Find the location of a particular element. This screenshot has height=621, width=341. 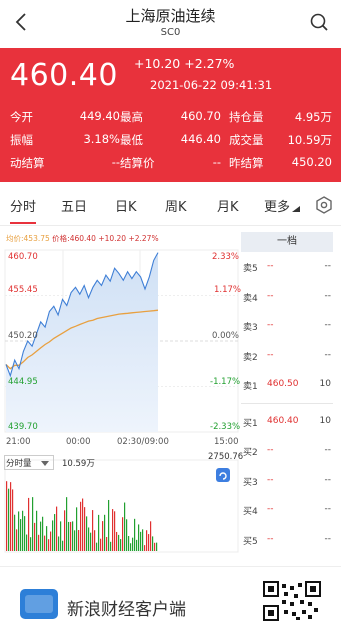

ask-label: 卖5 is located at coordinates (250, 269).